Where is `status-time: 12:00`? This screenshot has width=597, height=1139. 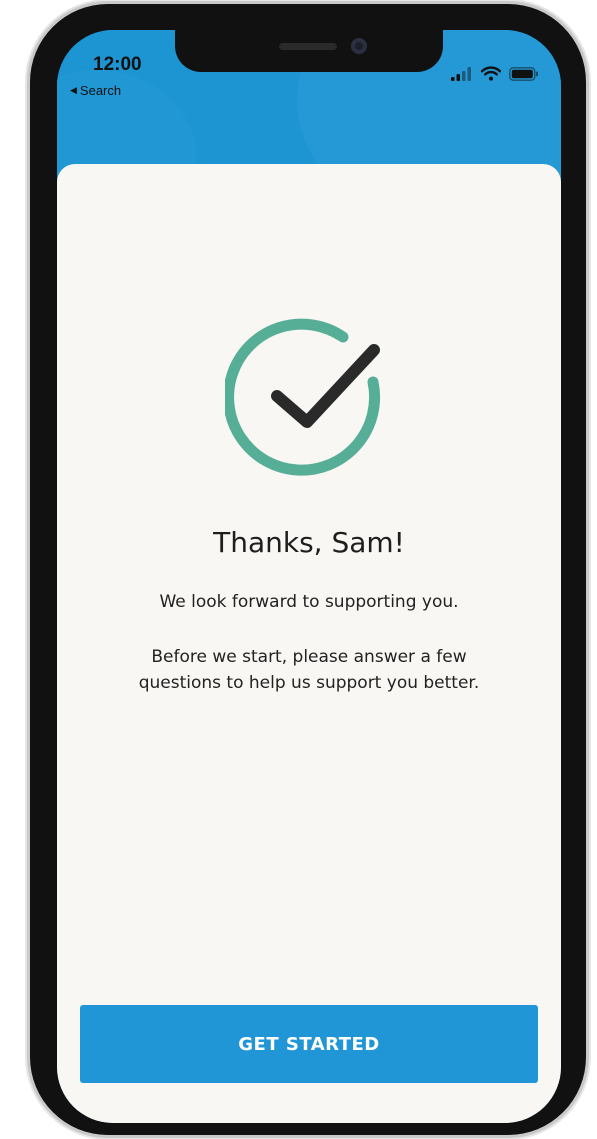 status-time: 12:00 is located at coordinates (117, 64).